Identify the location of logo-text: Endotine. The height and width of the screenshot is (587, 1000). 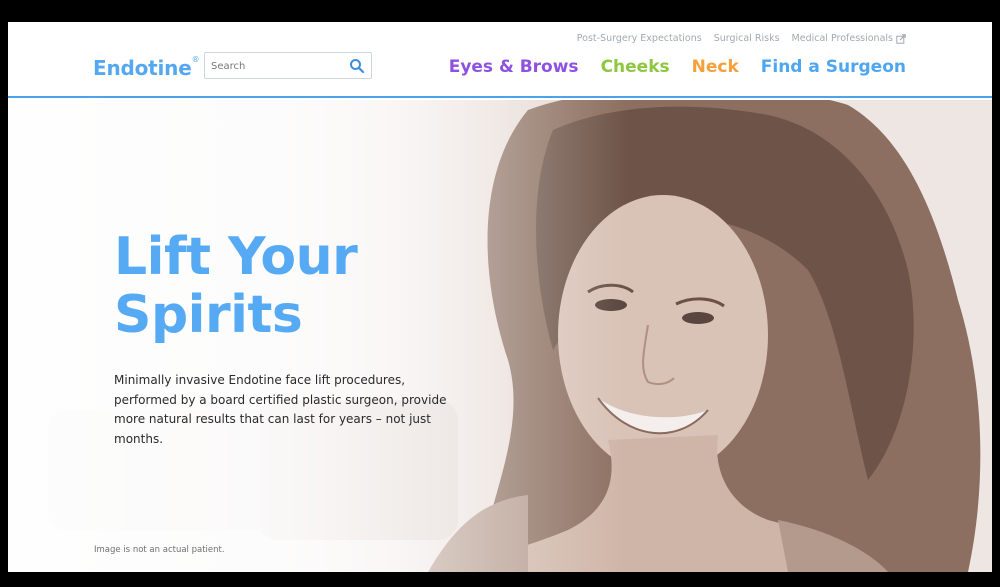
(142, 68).